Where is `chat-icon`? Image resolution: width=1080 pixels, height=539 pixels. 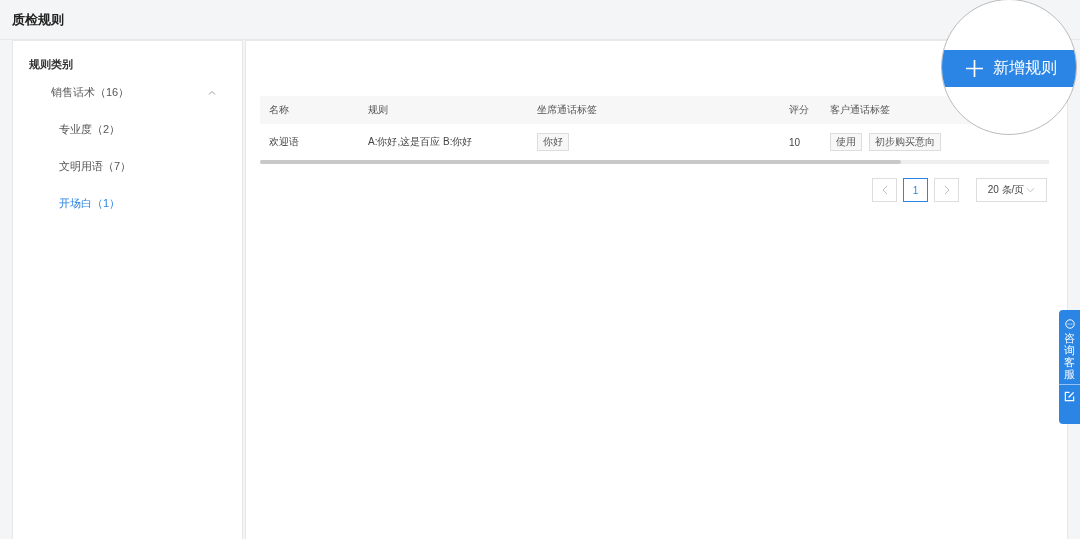
chat-icon is located at coordinates (1069, 324).